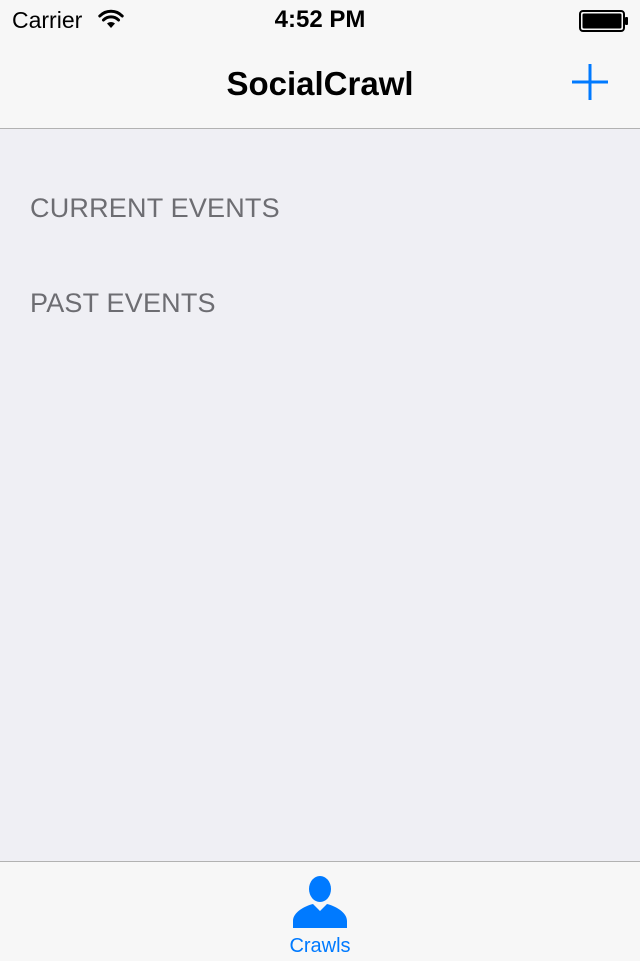 This screenshot has height=961, width=640. I want to click on status-bar: Carrier 4:52 PM, so click(320, 20).